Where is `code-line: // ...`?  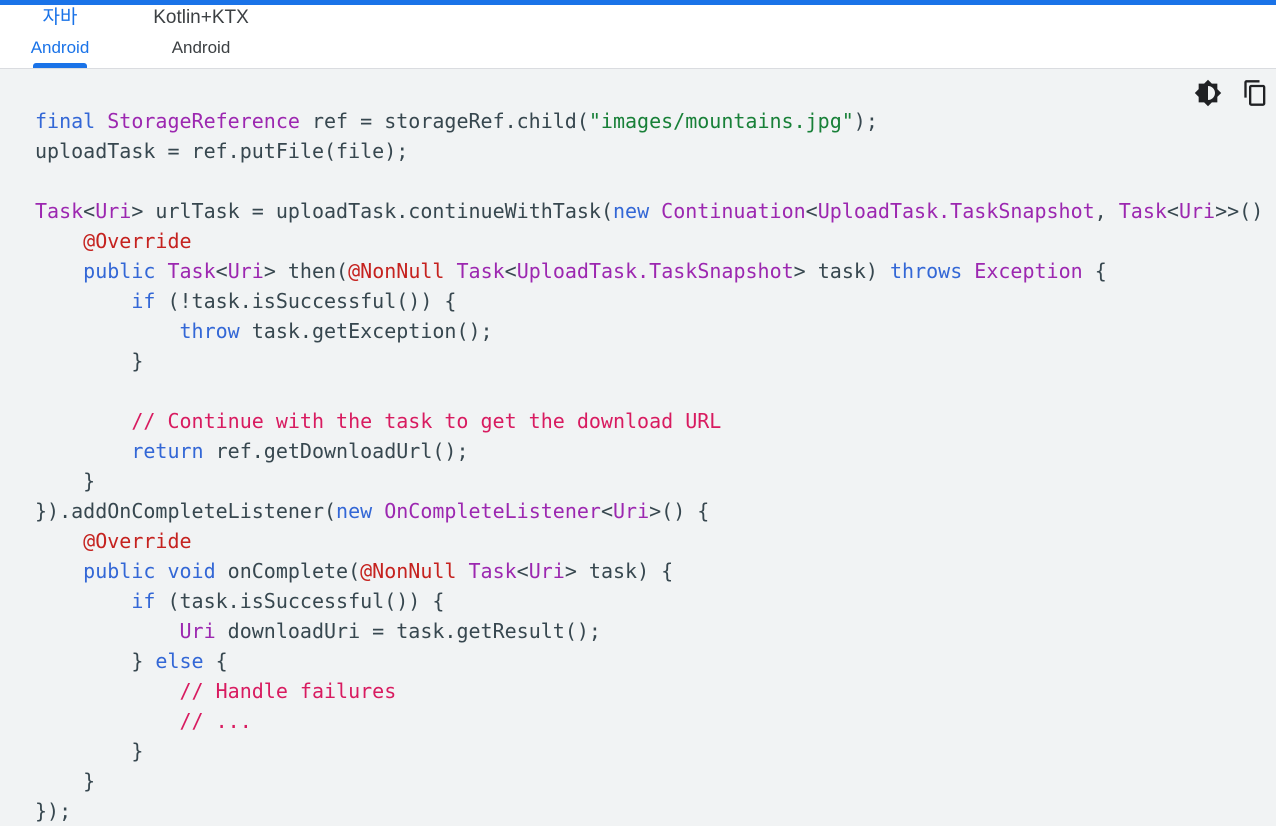 code-line: // ... is located at coordinates (655, 721).